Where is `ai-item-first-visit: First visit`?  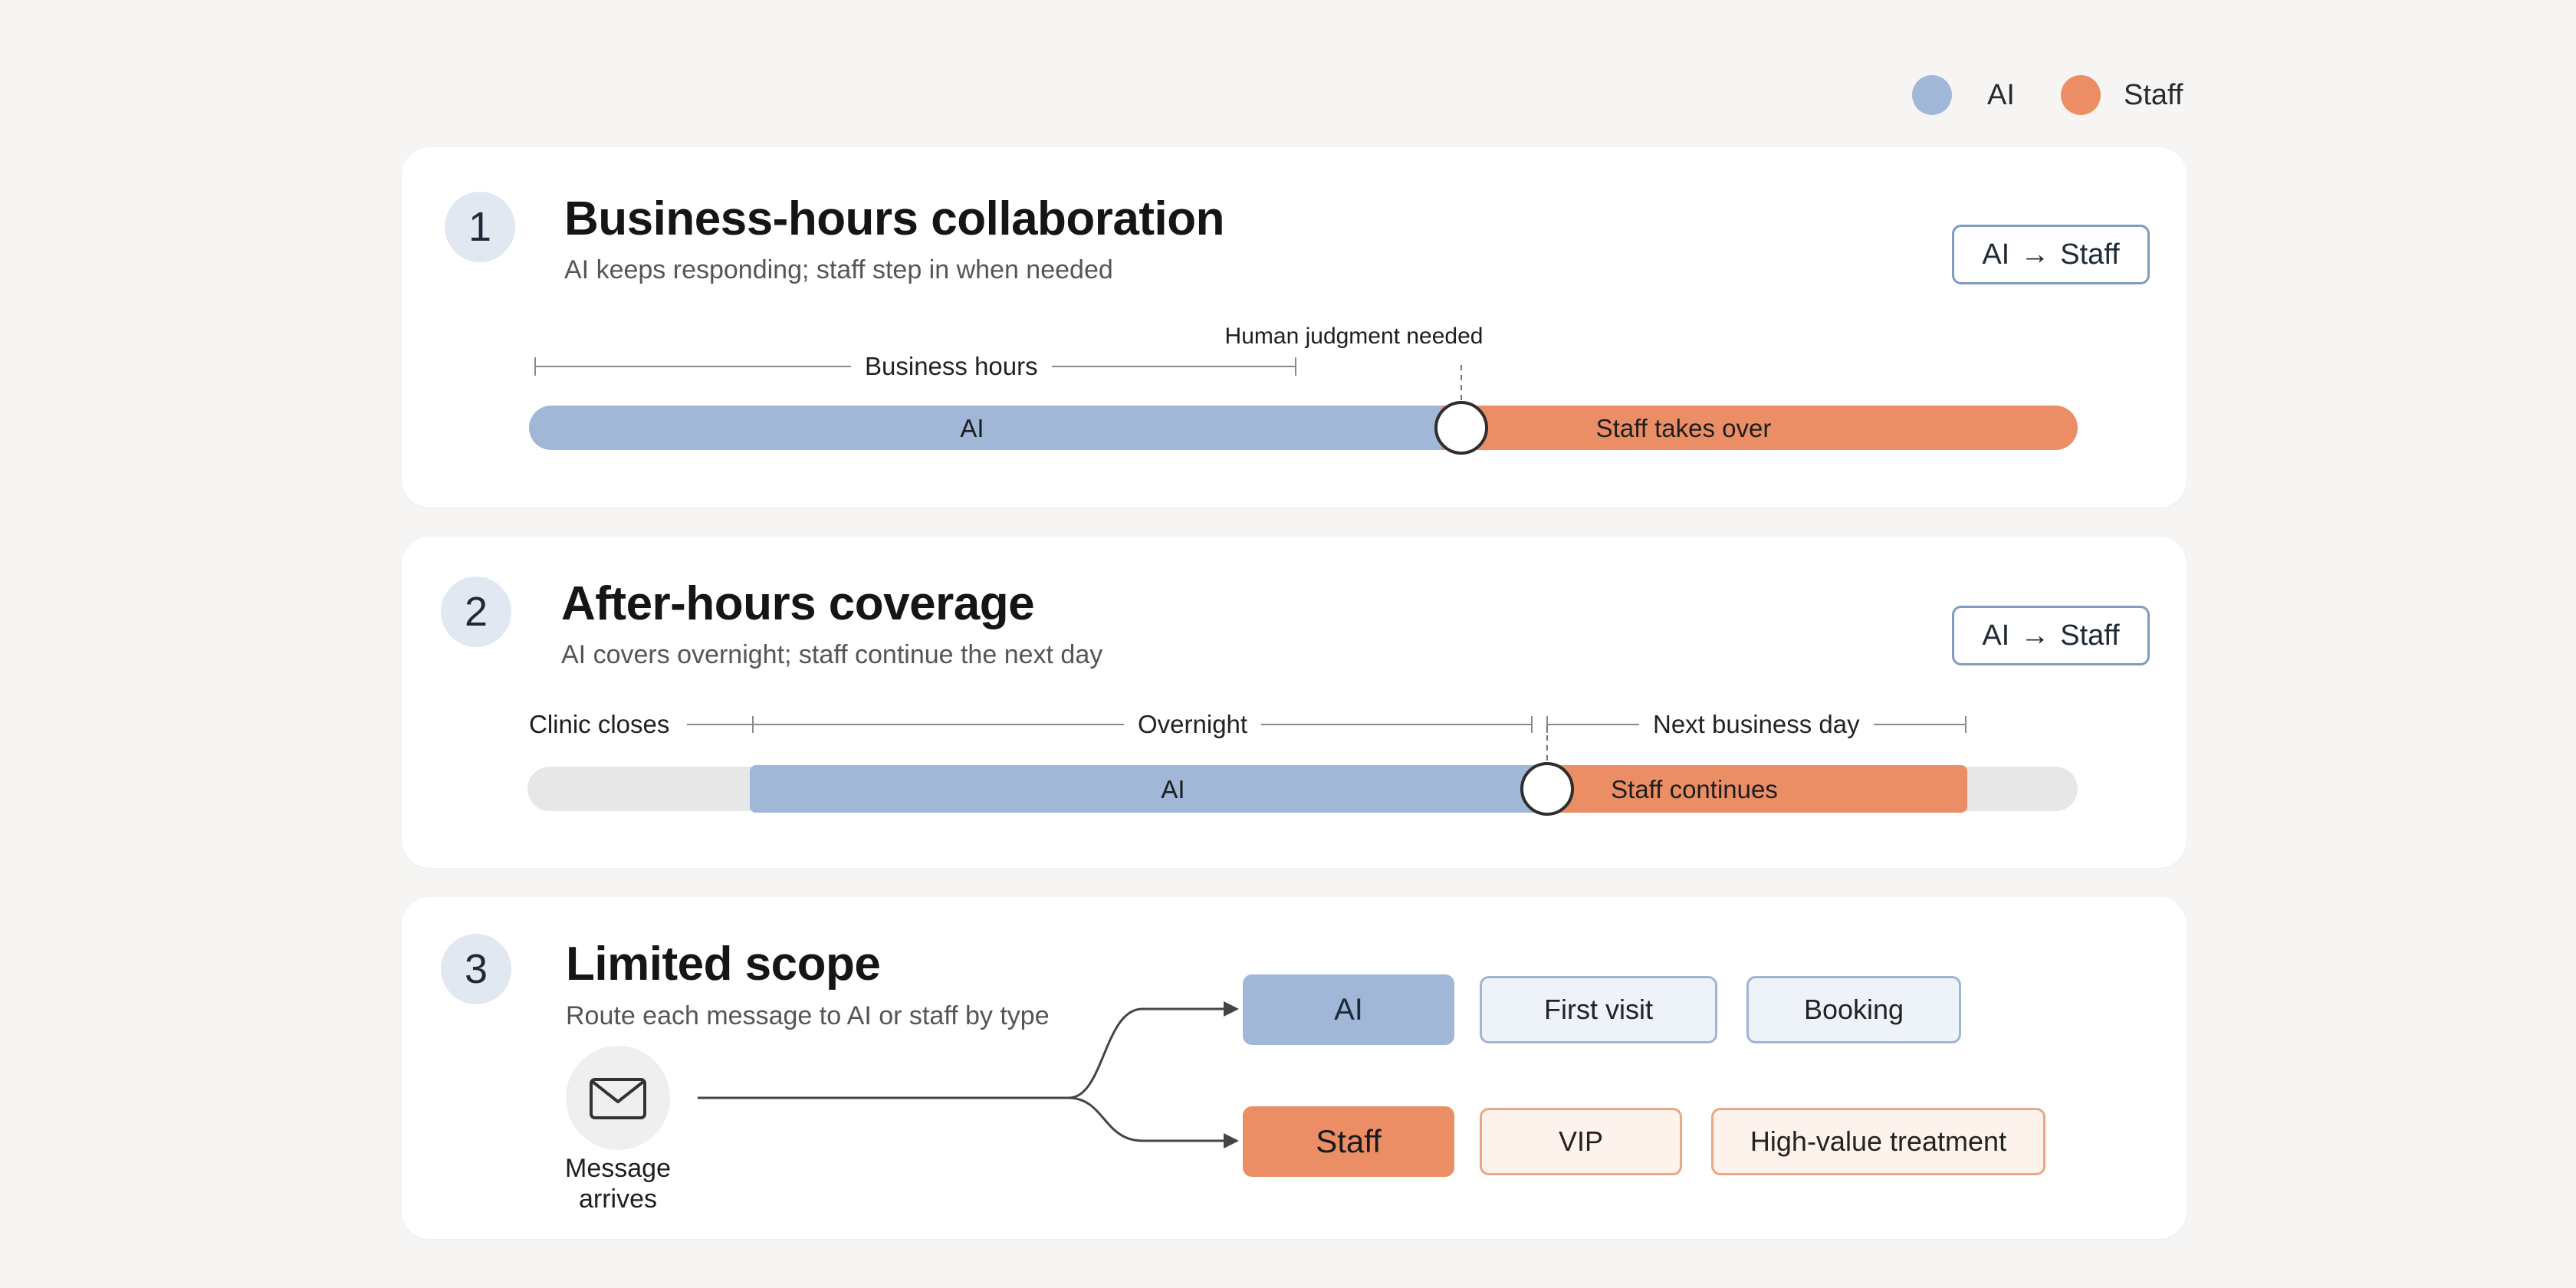
ai-item-first-visit: First visit is located at coordinates (1598, 1010).